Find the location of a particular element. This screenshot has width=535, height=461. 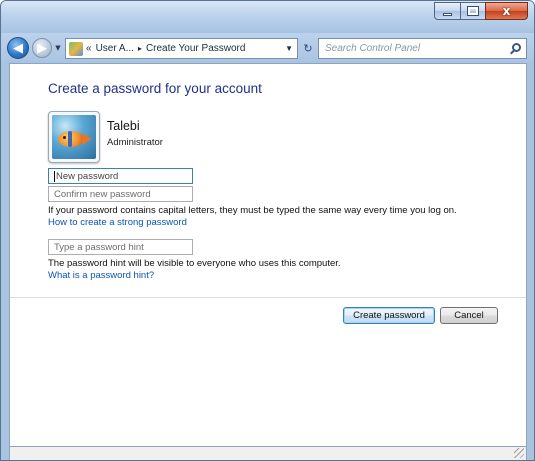

what-is-hint-link: What is a password hint? is located at coordinates (101, 275).